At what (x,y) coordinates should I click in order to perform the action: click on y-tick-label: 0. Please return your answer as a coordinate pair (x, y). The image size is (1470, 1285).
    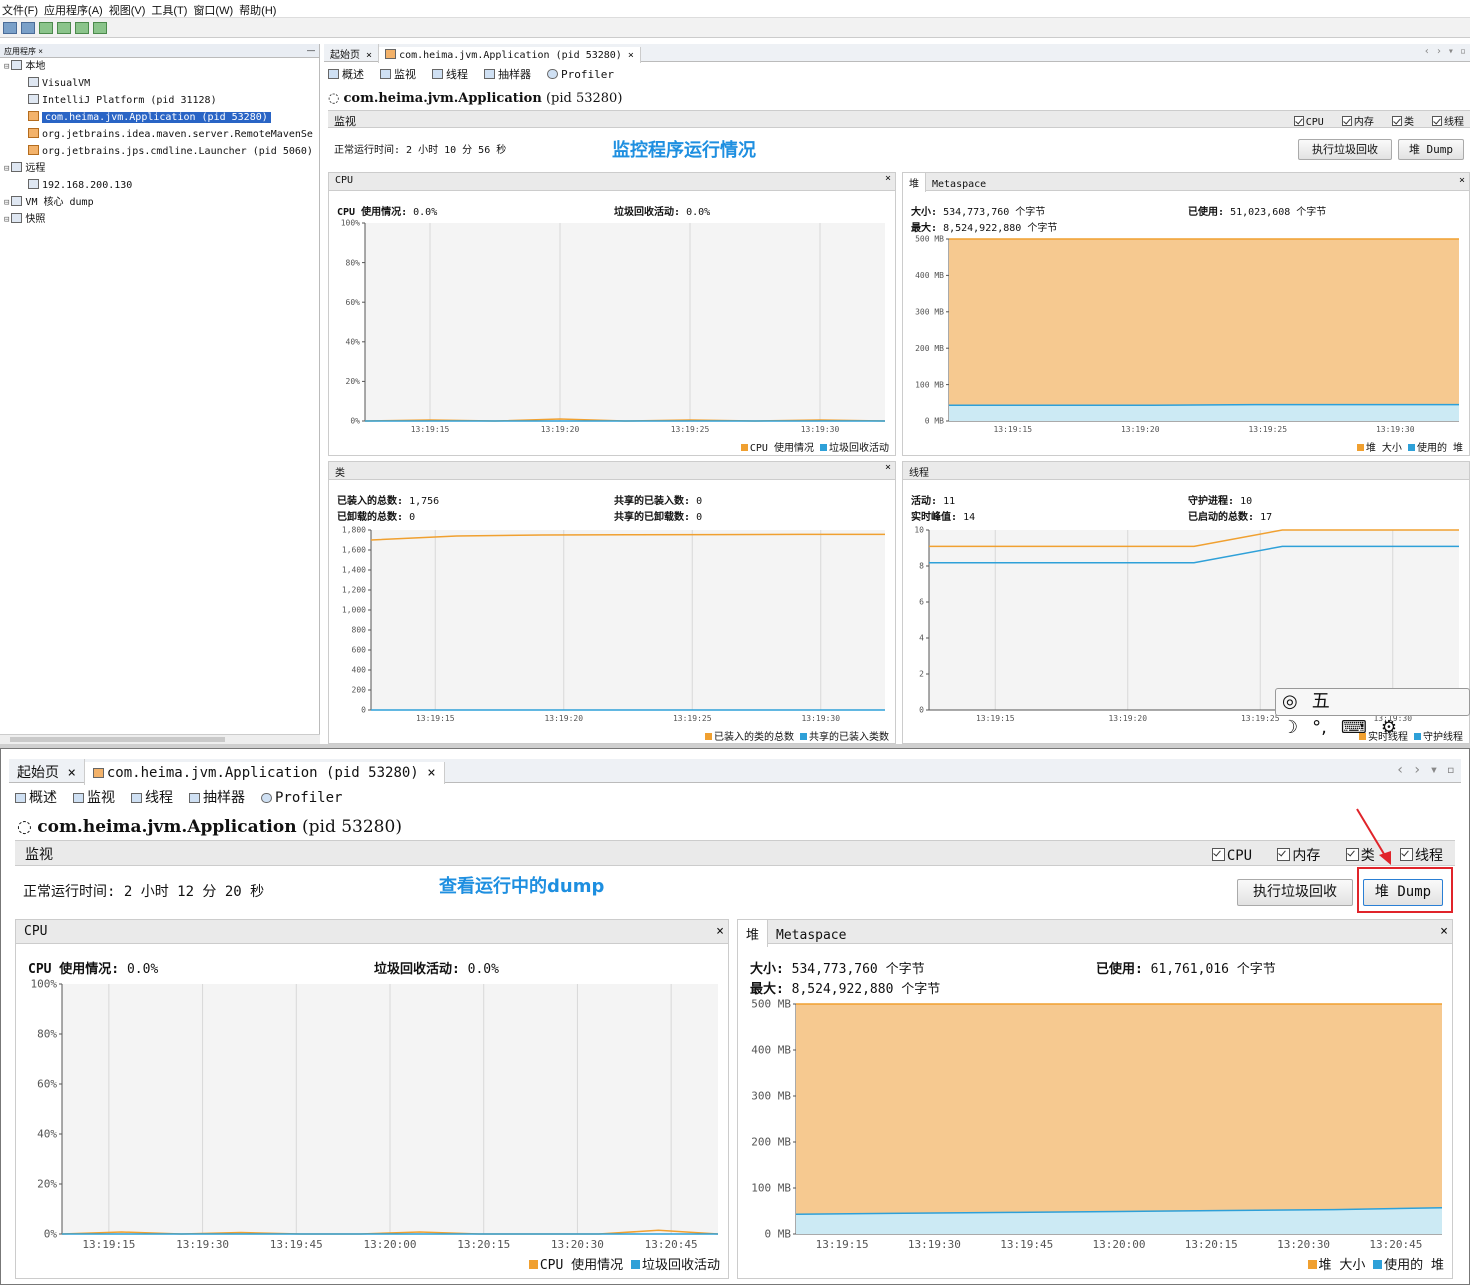
    Looking at the image, I should click on (363, 710).